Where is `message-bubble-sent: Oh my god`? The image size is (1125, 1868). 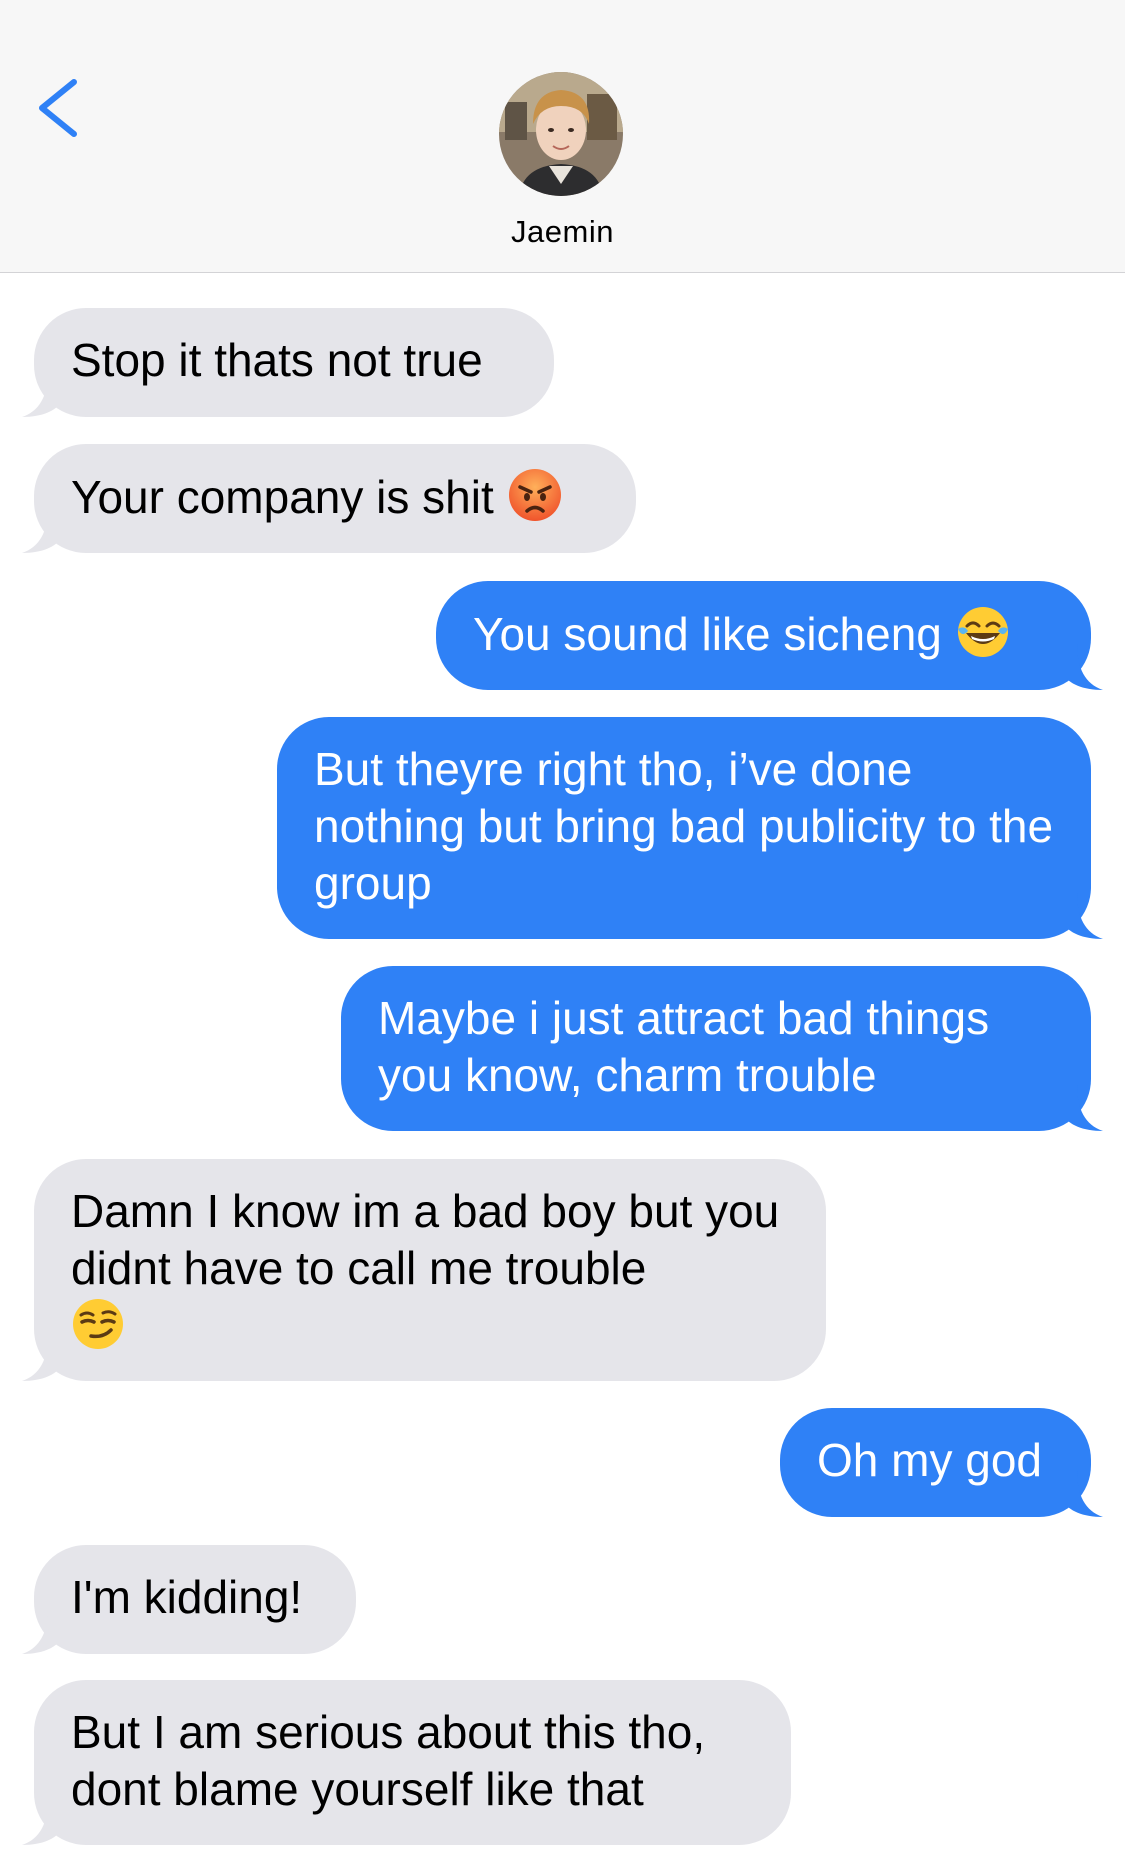 message-bubble-sent: Oh my god is located at coordinates (941, 1462).